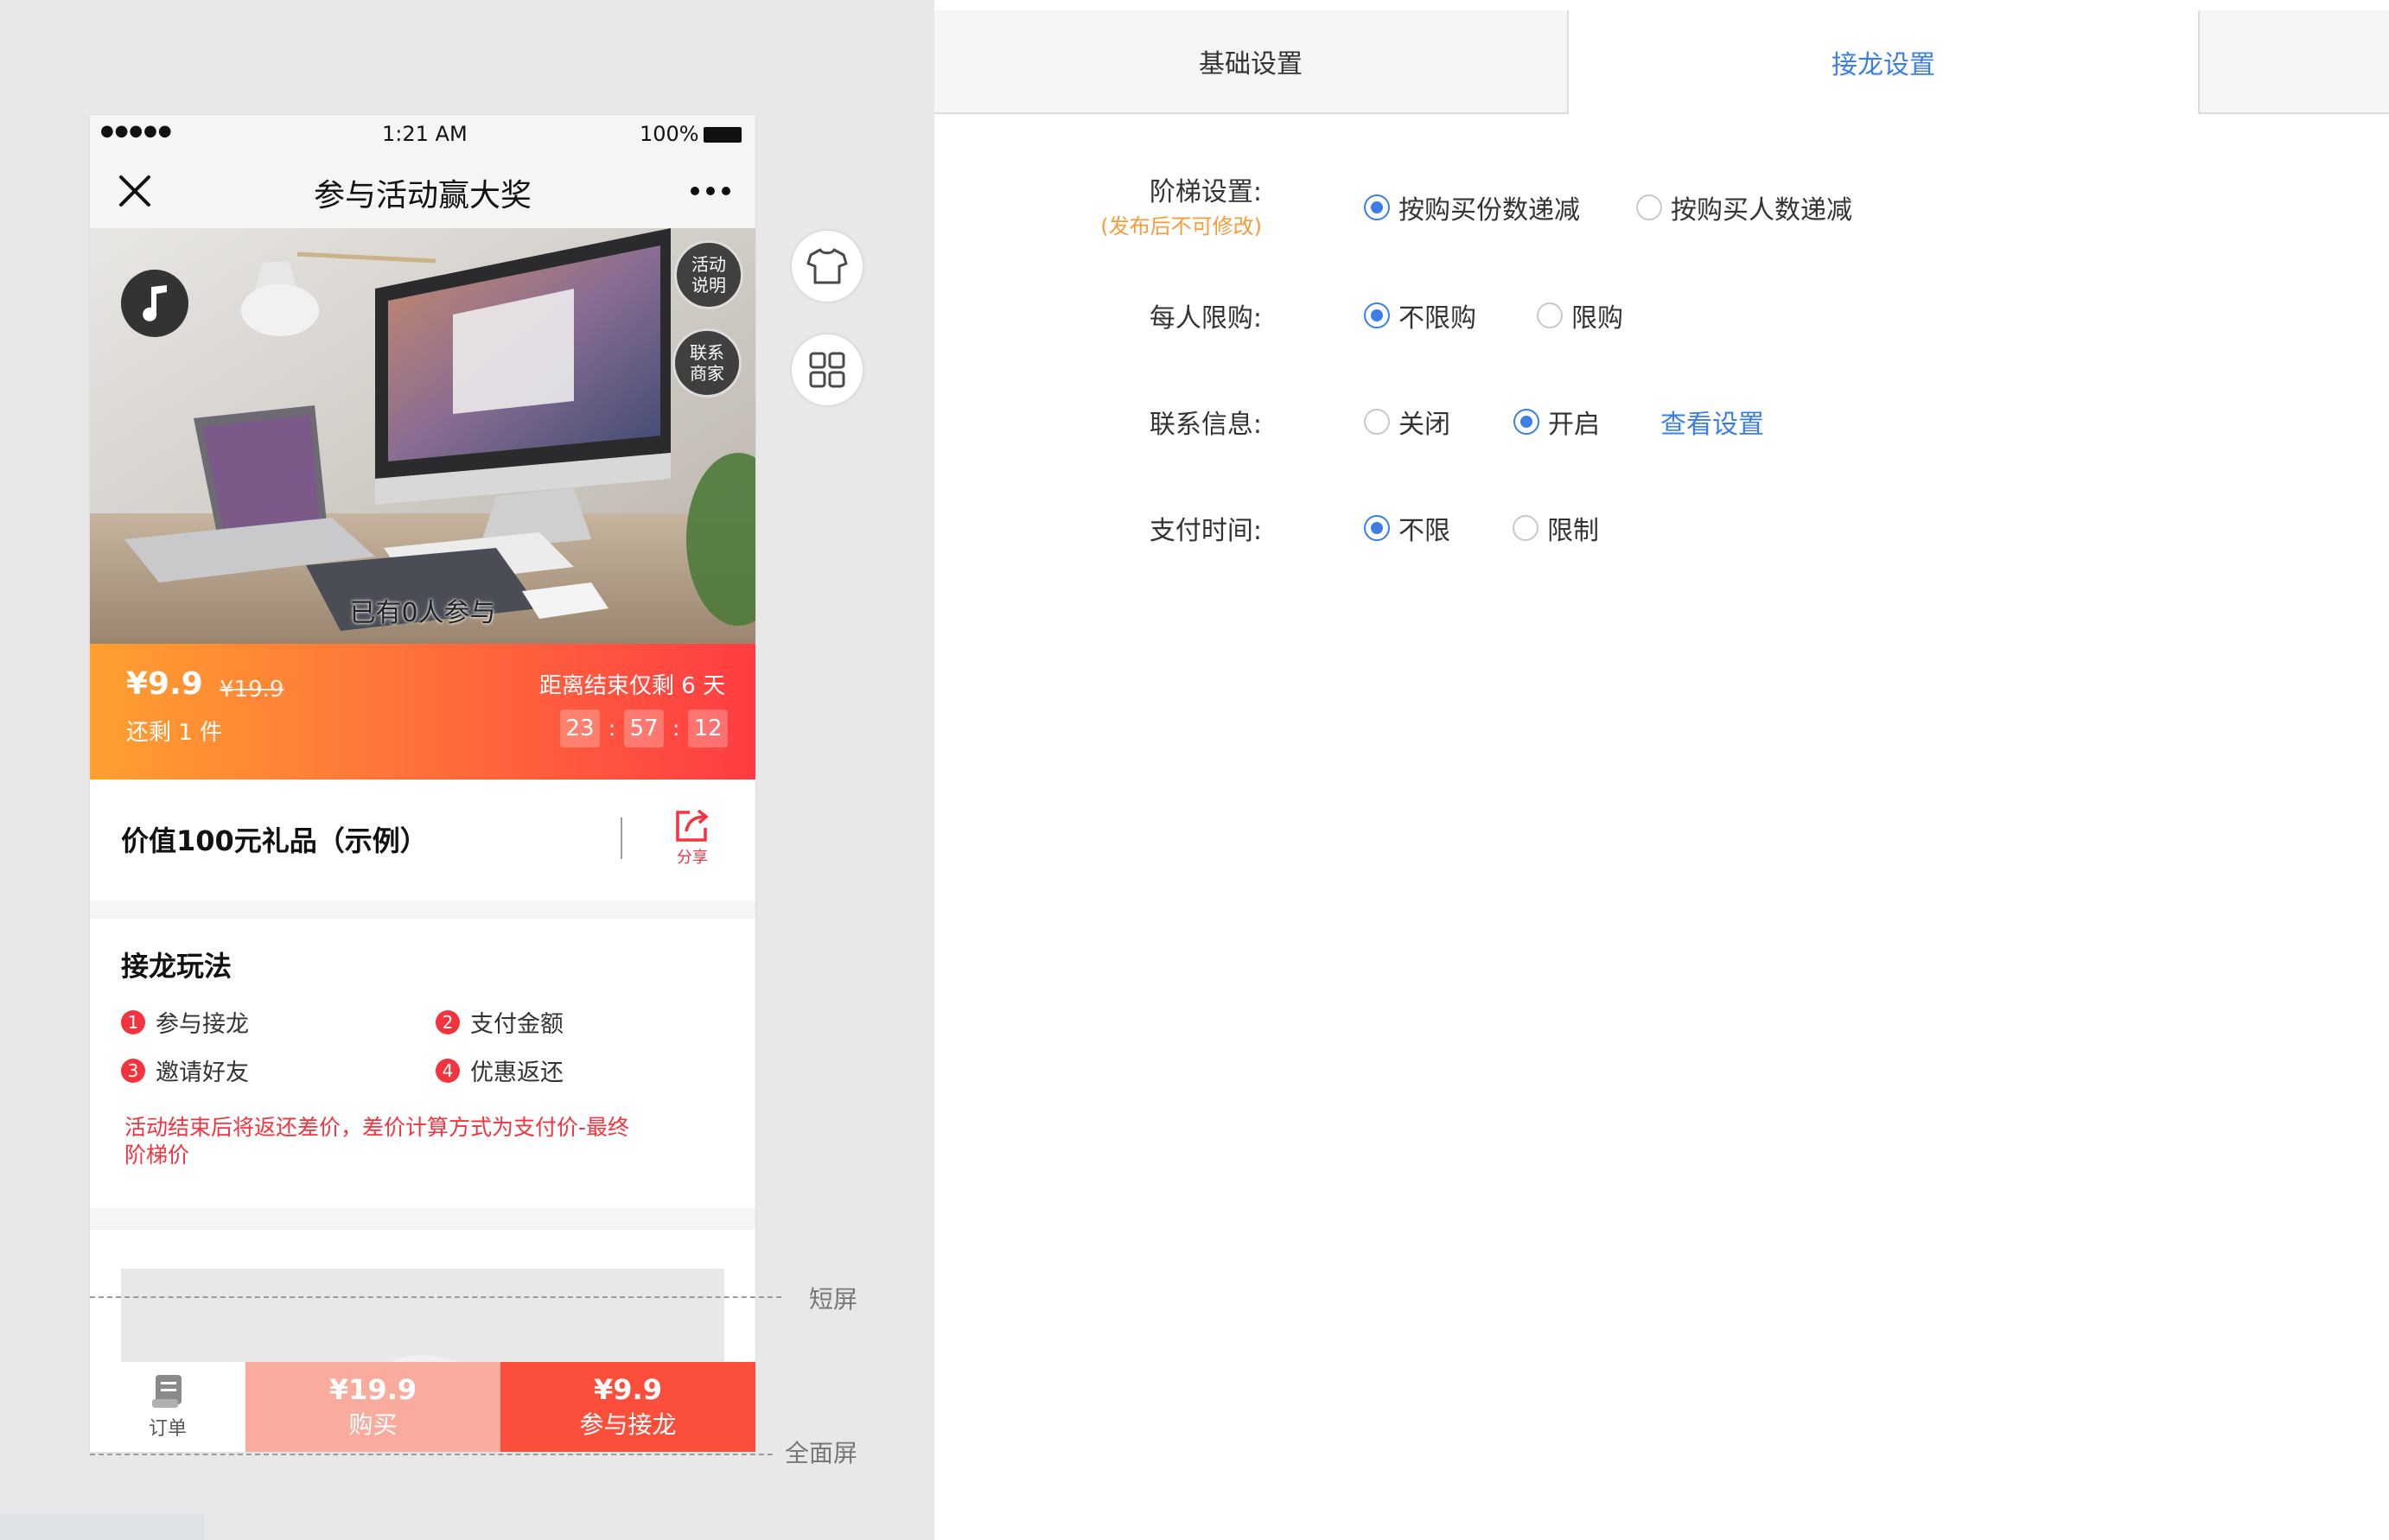 The height and width of the screenshot is (1540, 2389). What do you see at coordinates (1205, 531) in the screenshot?
I see `pay-time-label: 支付时间:` at bounding box center [1205, 531].